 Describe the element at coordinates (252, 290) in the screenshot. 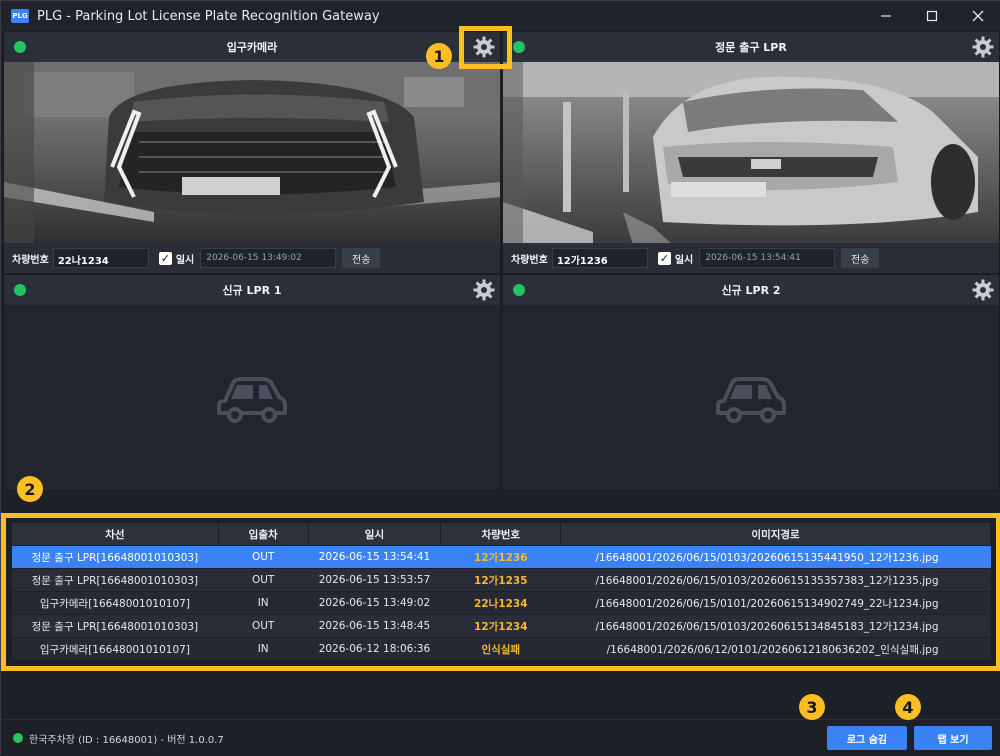

I see `camera-title: 신규 LPR 1` at that location.